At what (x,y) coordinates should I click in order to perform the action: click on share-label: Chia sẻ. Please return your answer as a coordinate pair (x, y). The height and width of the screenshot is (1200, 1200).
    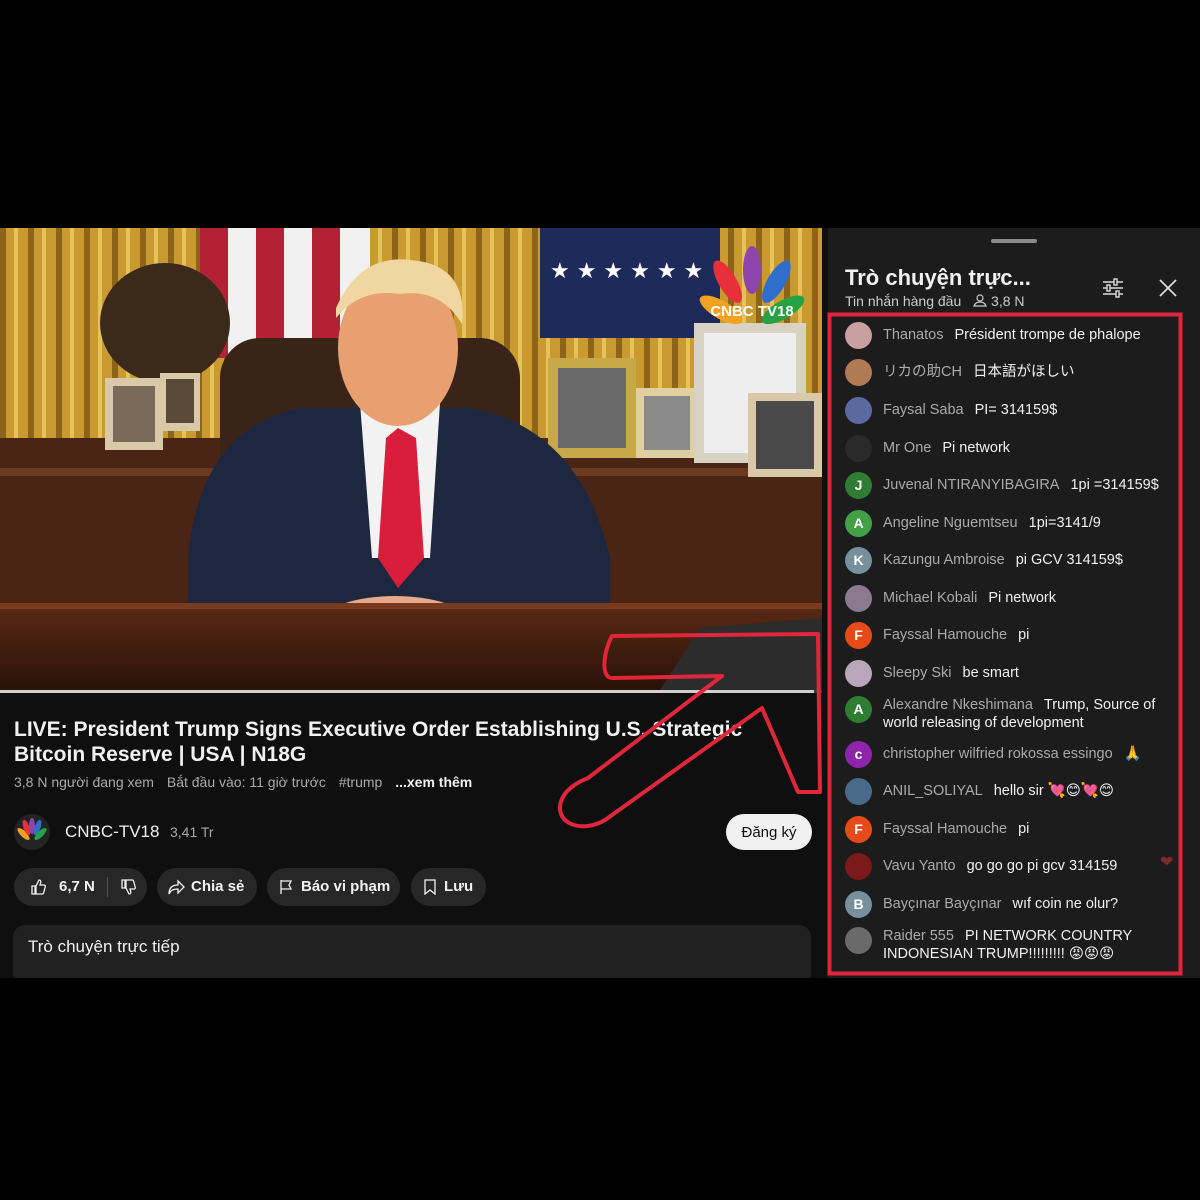
    Looking at the image, I should click on (218, 886).